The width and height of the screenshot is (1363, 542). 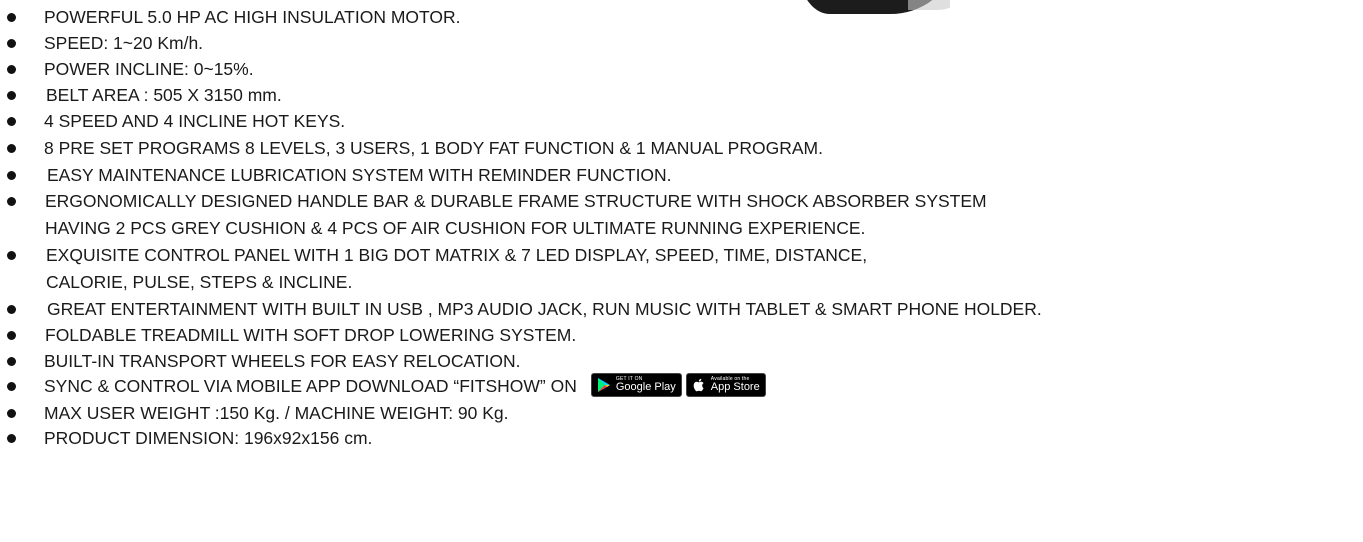 I want to click on product-image-edge, so click(x=875, y=7).